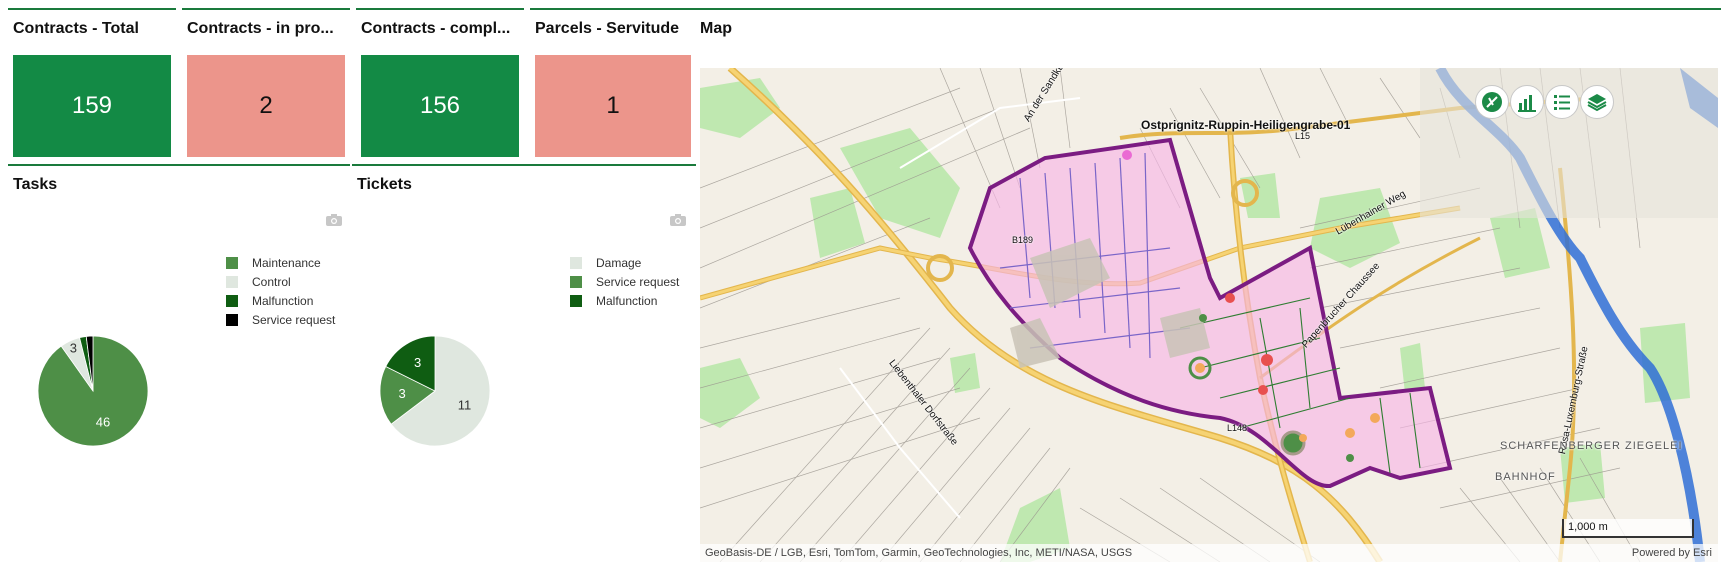  I want to click on map-area-label: Ostprignitz-Ruppin-Heiligengrabe-01, so click(1246, 125).